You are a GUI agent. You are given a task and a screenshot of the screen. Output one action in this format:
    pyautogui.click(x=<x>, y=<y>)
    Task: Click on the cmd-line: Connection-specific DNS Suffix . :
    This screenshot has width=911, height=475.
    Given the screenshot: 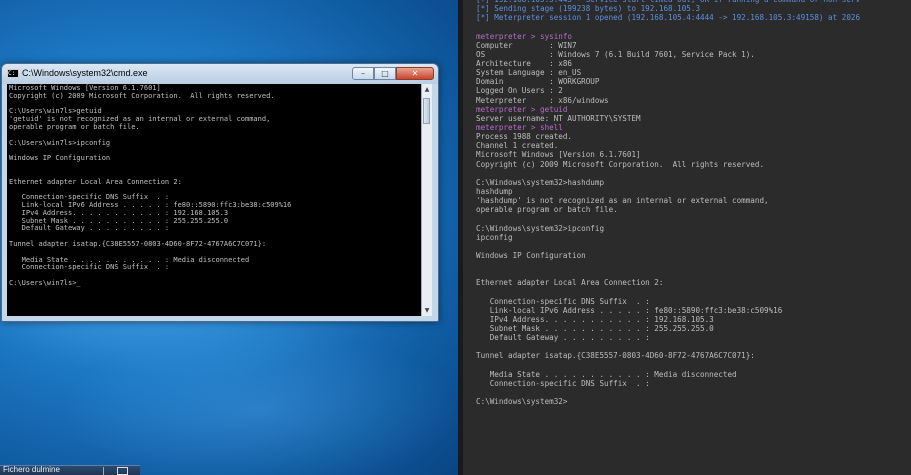 What is the action you would take?
    pyautogui.click(x=89, y=267)
    